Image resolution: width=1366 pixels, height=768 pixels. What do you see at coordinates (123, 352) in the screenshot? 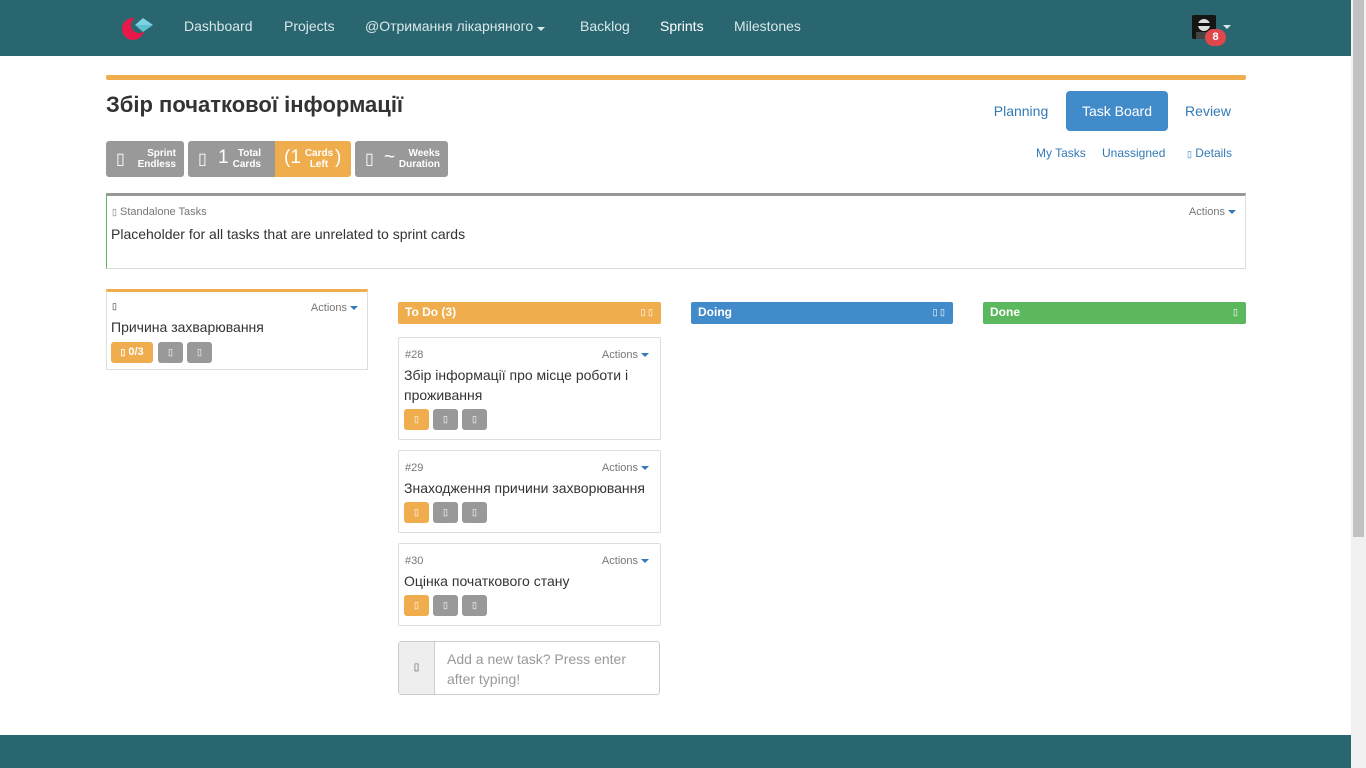
I see `tasks-icon: ▯` at bounding box center [123, 352].